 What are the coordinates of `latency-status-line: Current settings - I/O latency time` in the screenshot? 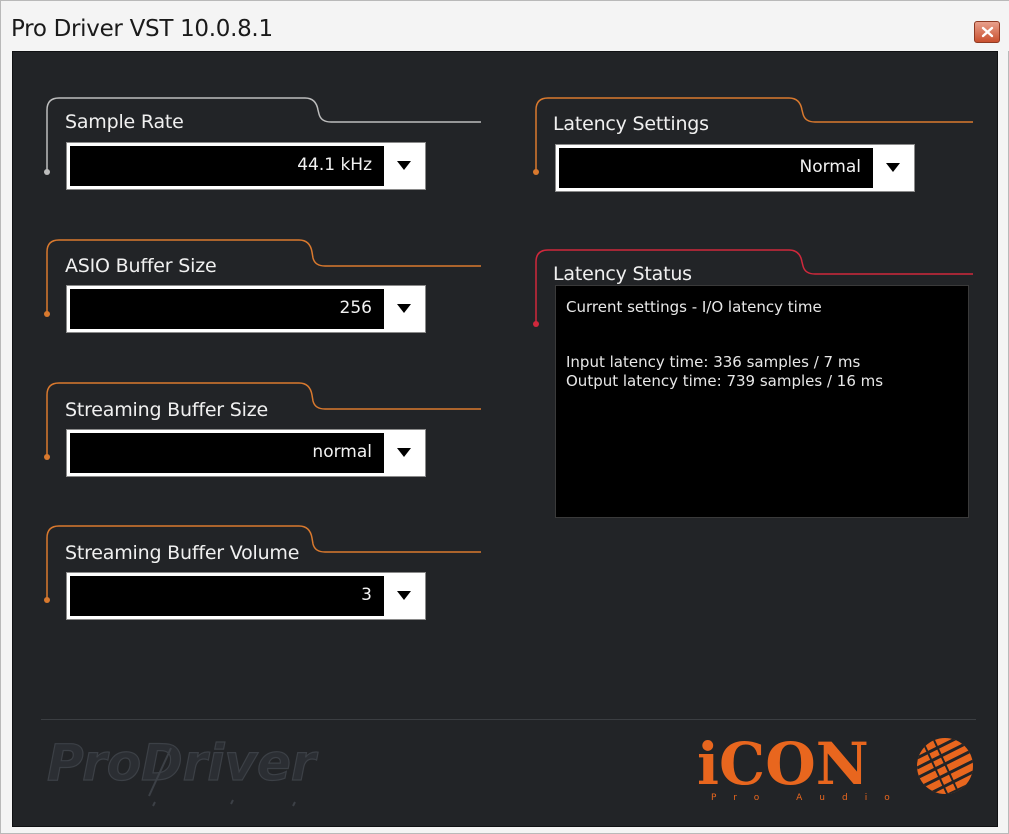 It's located at (694, 307).